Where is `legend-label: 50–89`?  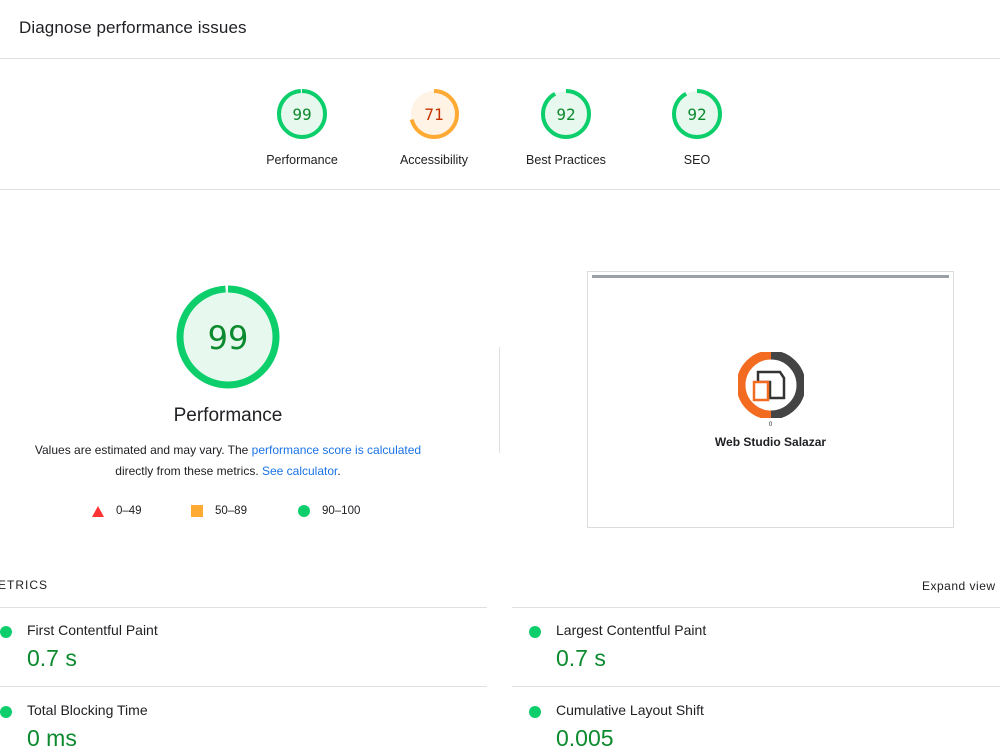
legend-label: 50–89 is located at coordinates (231, 511).